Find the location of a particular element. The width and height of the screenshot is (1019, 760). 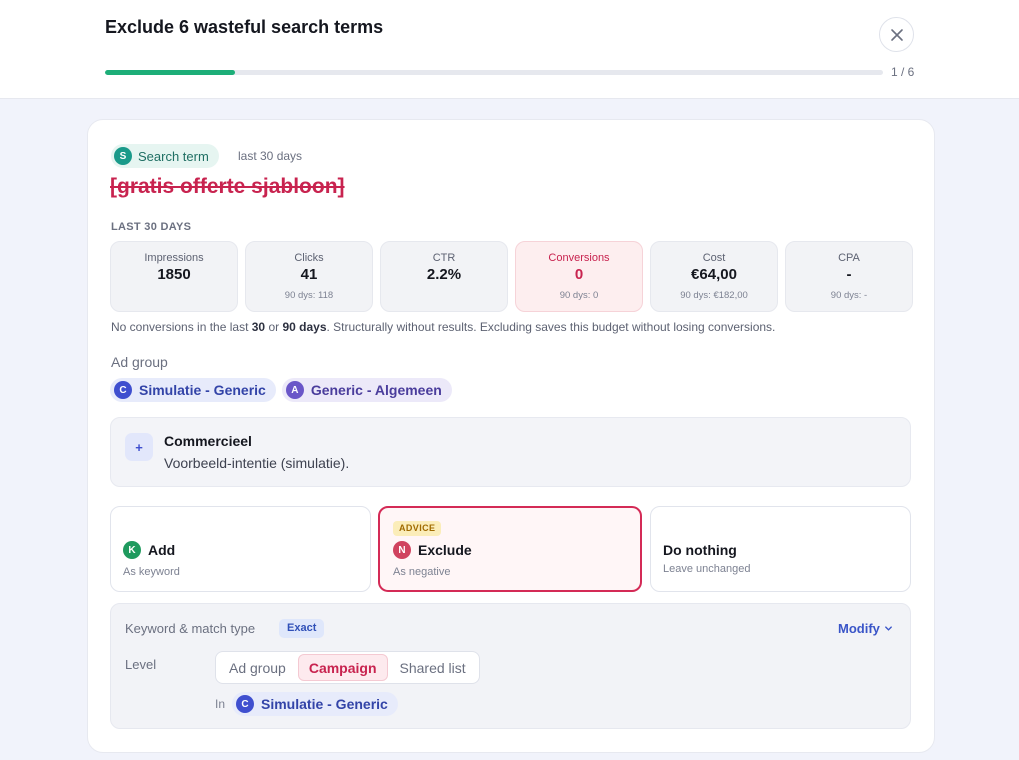

keyword-match-label: Keyword & match type is located at coordinates (190, 628).